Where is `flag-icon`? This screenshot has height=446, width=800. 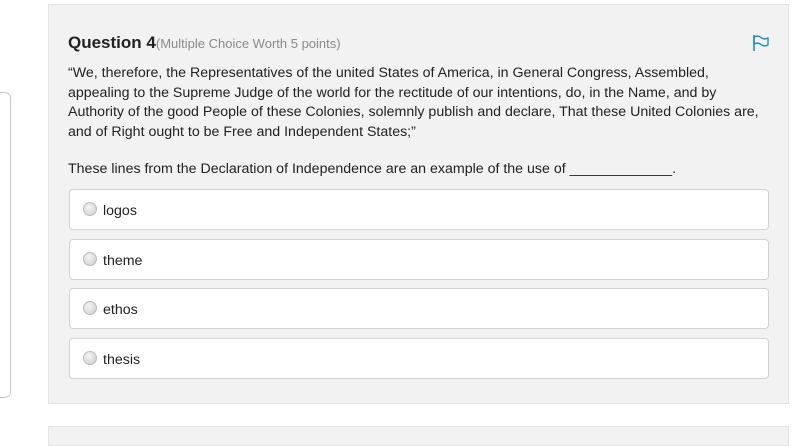 flag-icon is located at coordinates (761, 43).